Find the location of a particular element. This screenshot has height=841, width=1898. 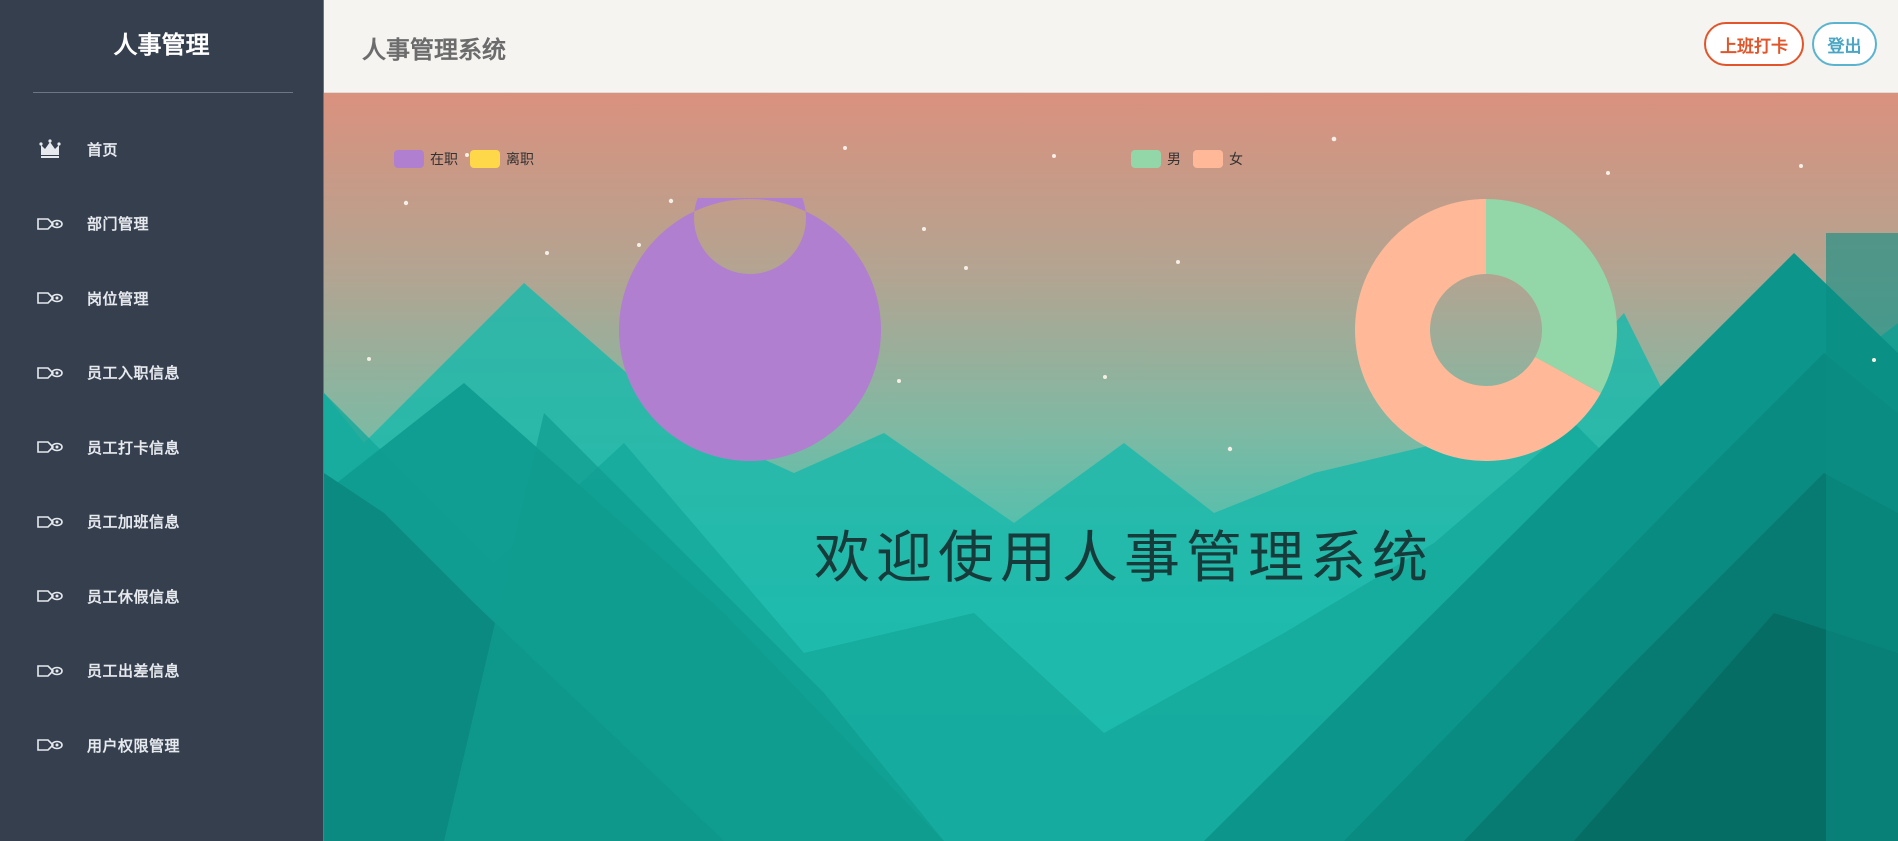

gender-donut is located at coordinates (1486, 330).